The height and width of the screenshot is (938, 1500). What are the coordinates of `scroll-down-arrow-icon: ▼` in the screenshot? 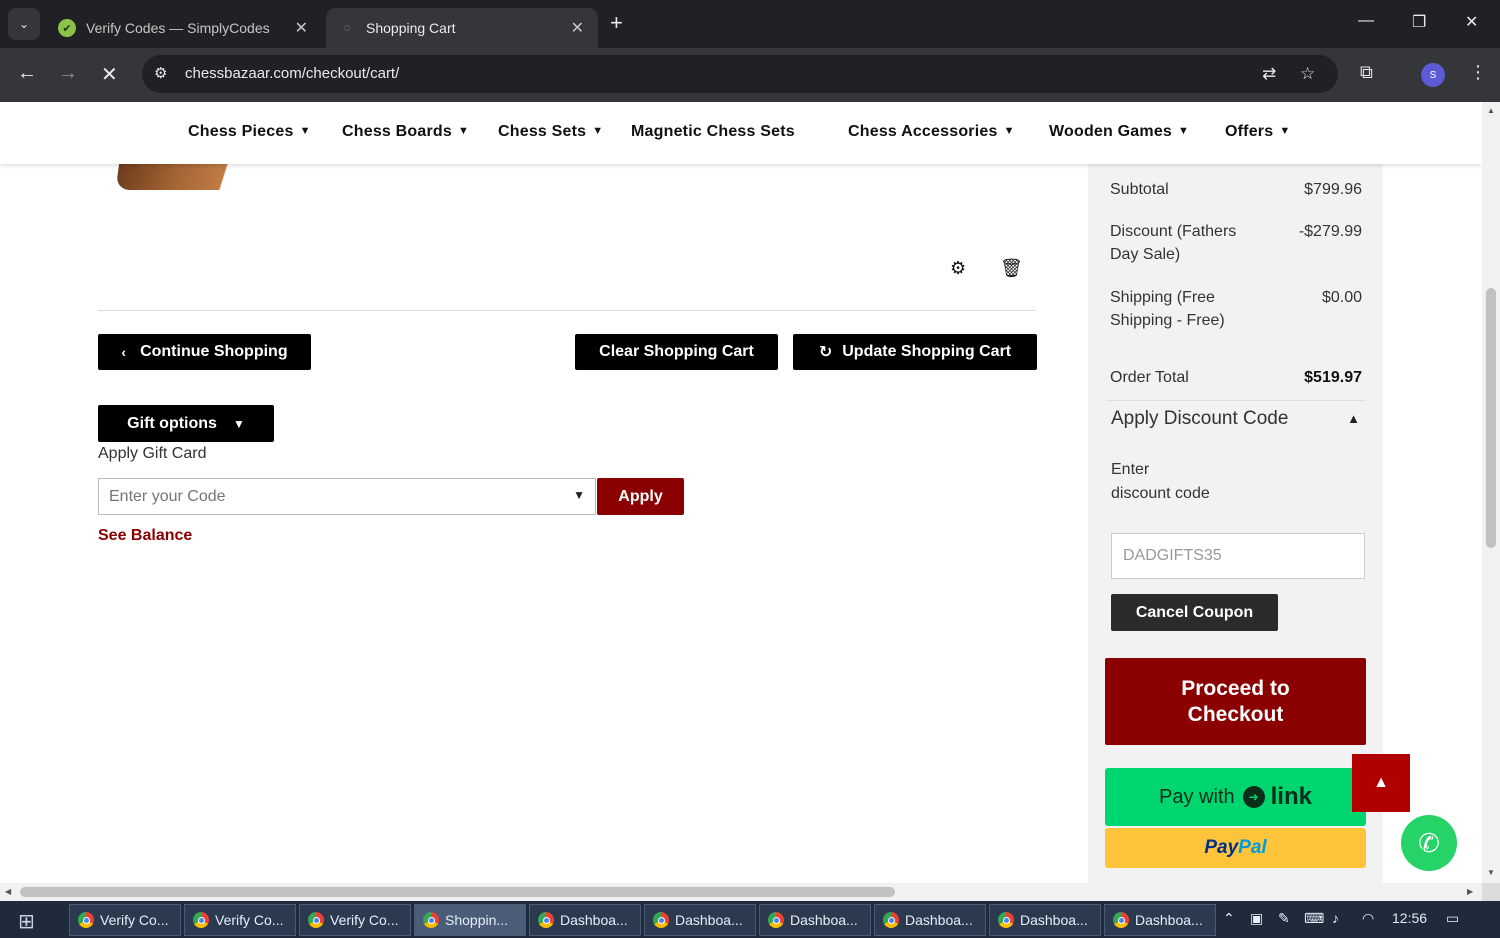 It's located at (1491, 872).